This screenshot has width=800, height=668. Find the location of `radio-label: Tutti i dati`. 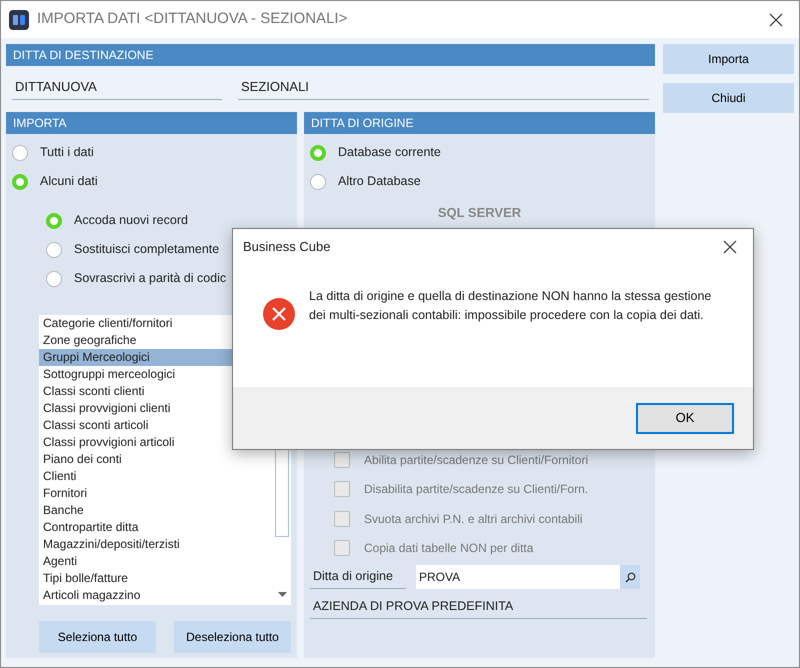

radio-label: Tutti i dati is located at coordinates (67, 153).